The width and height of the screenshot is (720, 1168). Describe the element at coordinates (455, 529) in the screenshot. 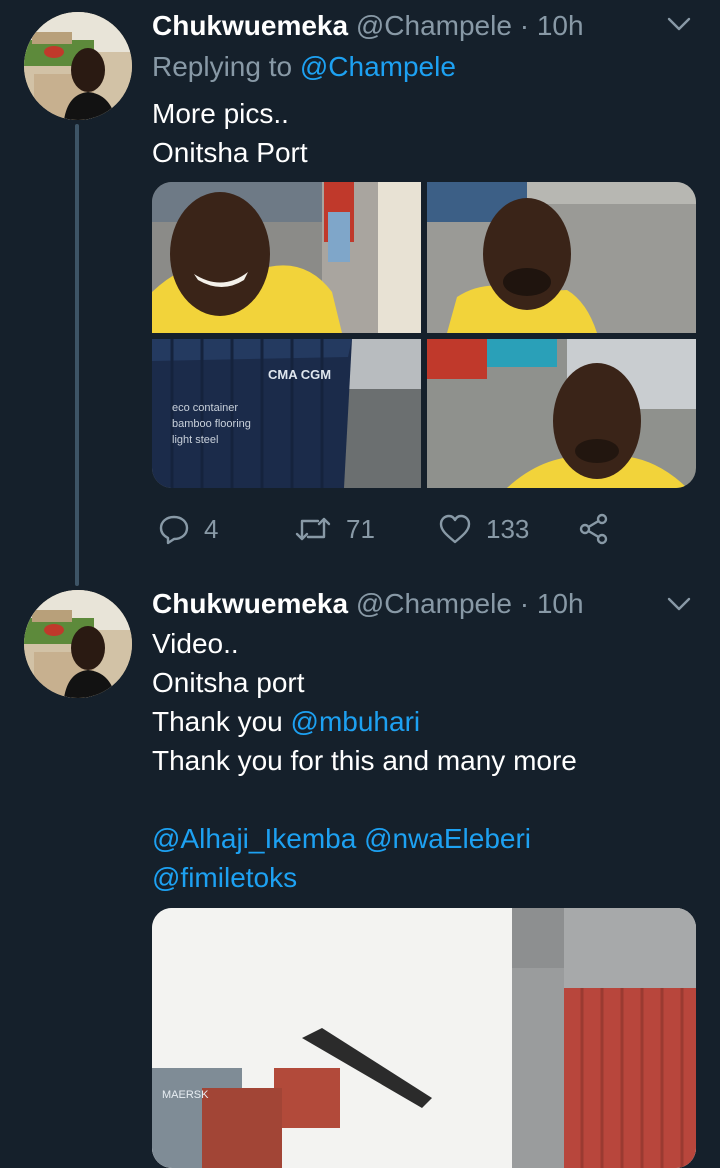

I see `like-icon` at that location.